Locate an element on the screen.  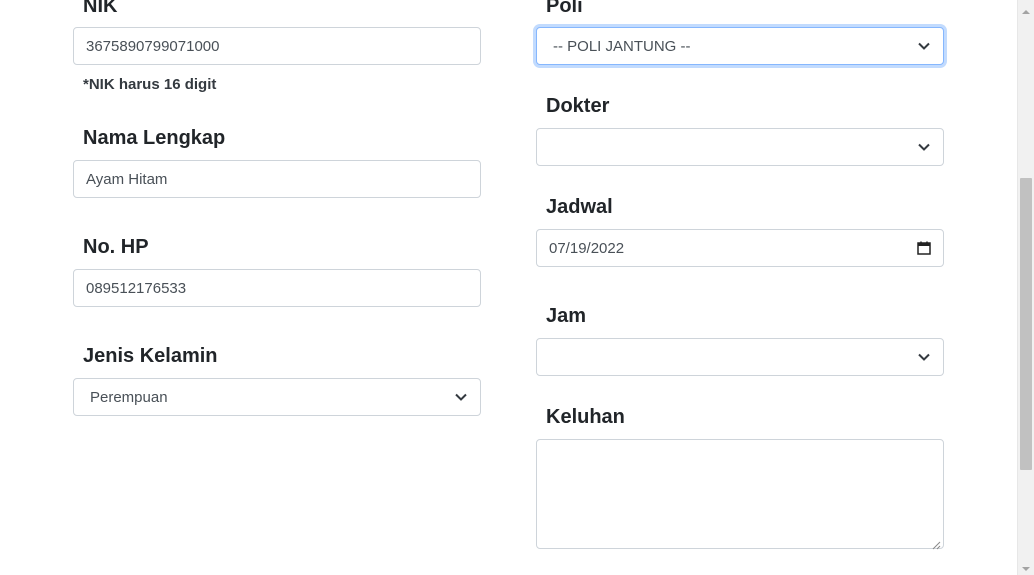
no-hp-input: 089512176533 is located at coordinates (277, 288).